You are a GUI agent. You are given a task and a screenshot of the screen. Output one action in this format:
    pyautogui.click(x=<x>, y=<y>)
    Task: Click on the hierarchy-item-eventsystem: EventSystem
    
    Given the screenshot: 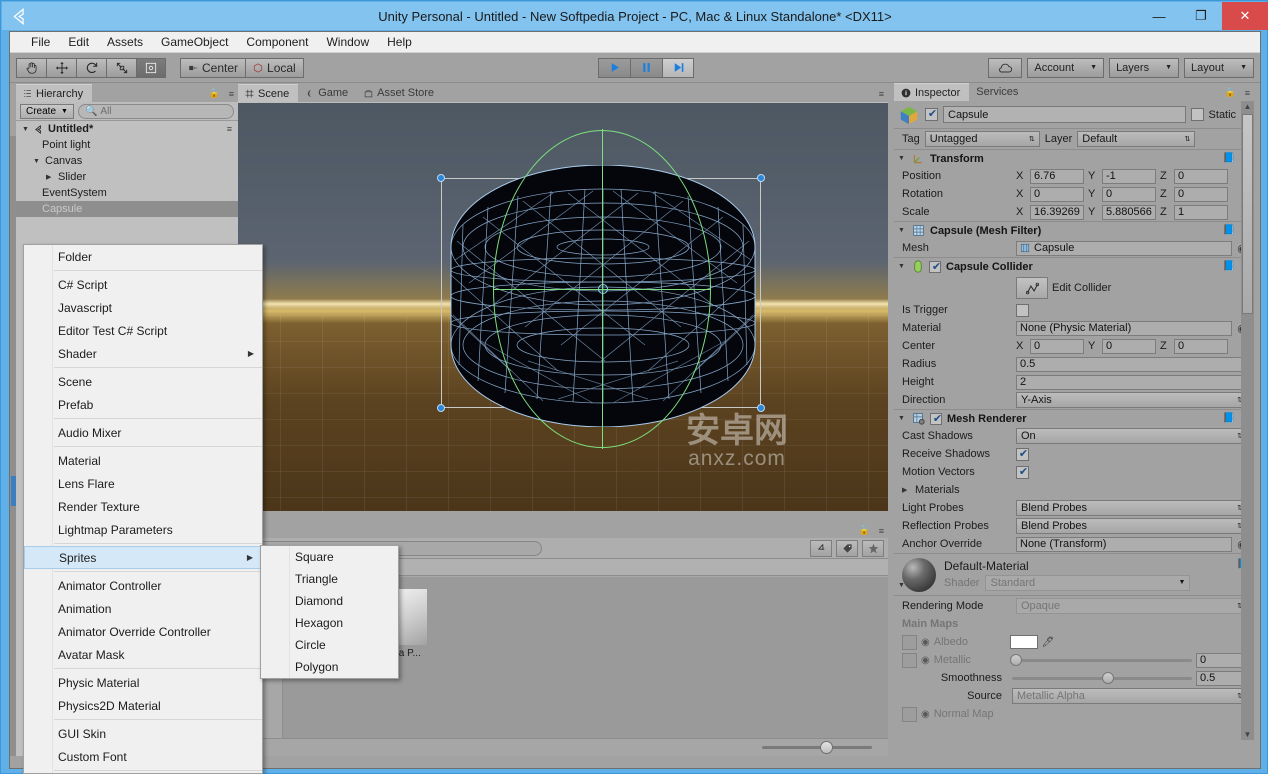 What is the action you would take?
    pyautogui.click(x=127, y=193)
    